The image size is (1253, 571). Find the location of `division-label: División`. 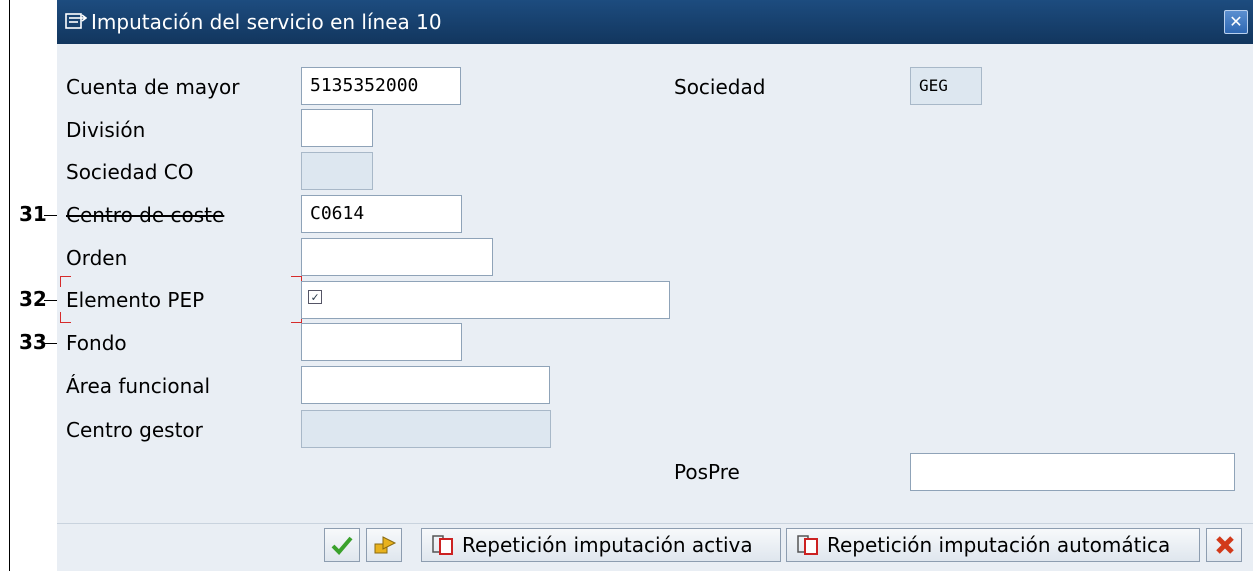

division-label: División is located at coordinates (106, 130).